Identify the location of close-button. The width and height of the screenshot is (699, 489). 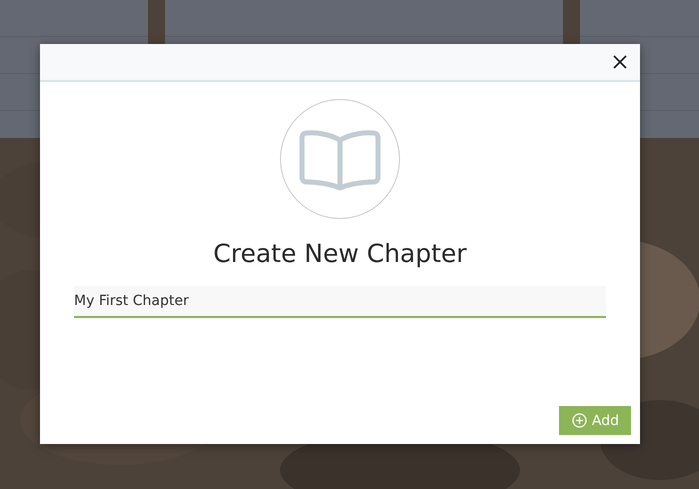
(620, 62).